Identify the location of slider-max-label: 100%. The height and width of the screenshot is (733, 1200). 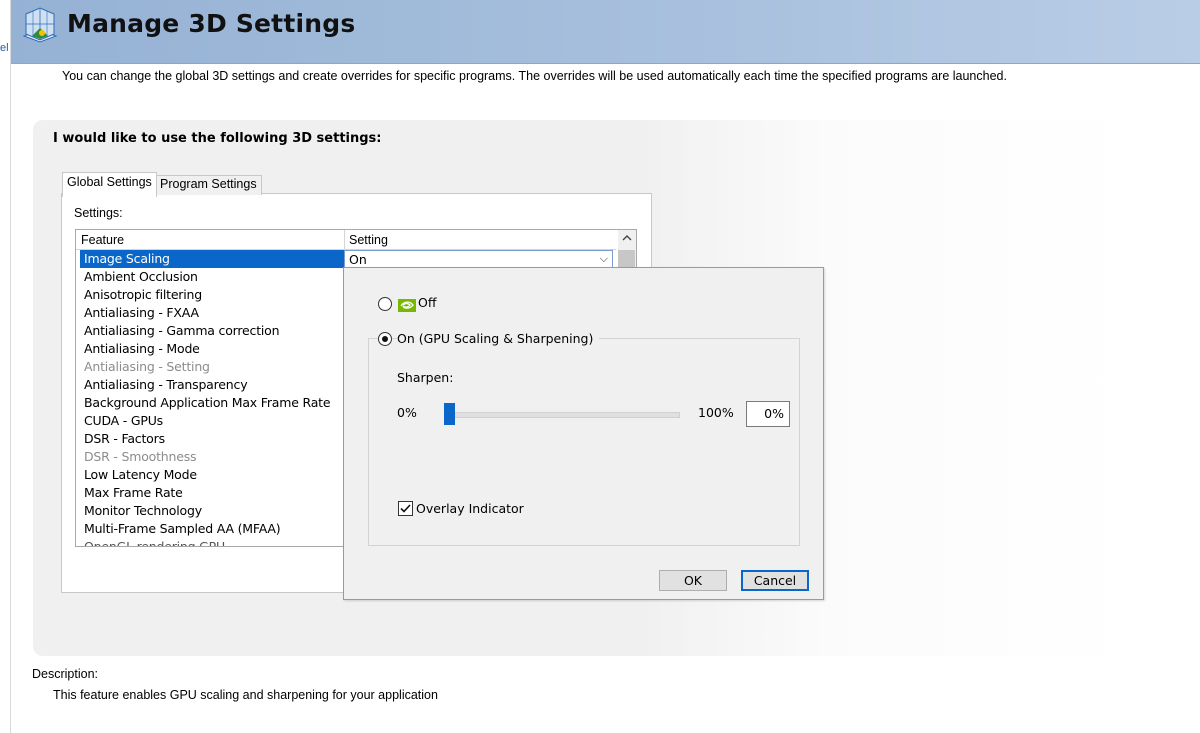
(716, 412).